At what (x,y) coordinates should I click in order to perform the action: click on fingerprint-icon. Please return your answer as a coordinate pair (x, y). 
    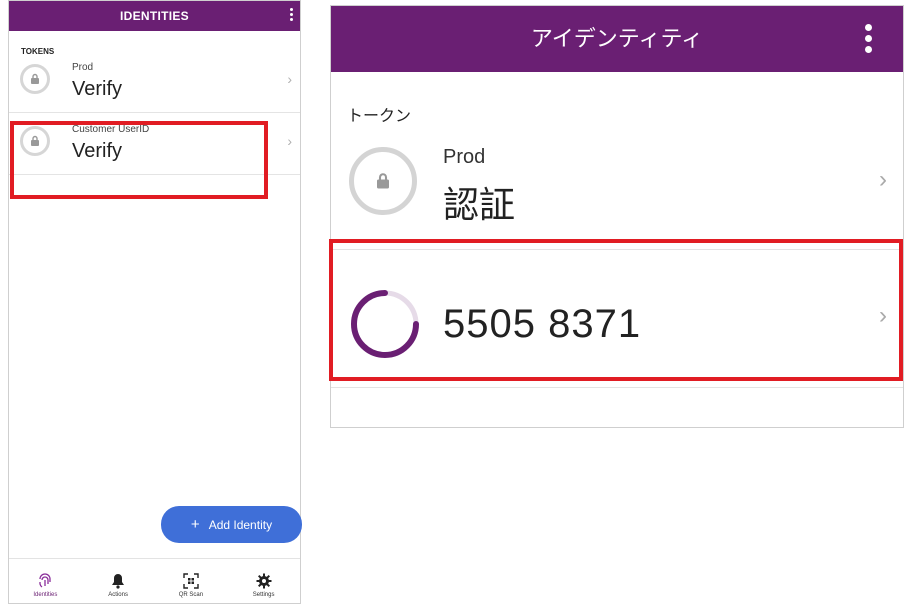
    Looking at the image, I should click on (45, 580).